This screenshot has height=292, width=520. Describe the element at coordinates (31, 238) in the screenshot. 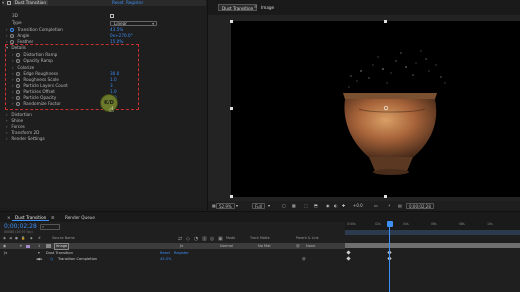

I see `label-color-icon: ◆` at that location.